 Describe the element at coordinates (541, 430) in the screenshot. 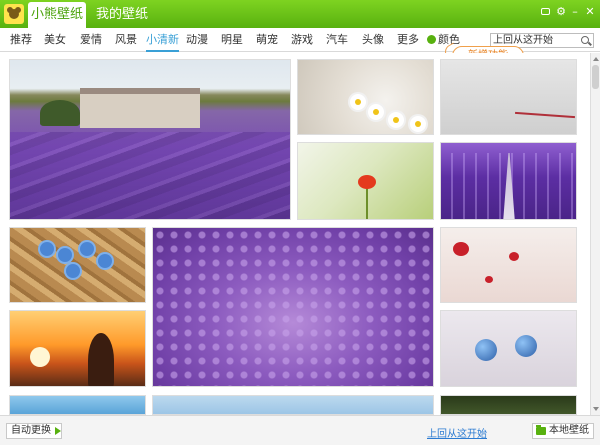

I see `folder-icon` at that location.